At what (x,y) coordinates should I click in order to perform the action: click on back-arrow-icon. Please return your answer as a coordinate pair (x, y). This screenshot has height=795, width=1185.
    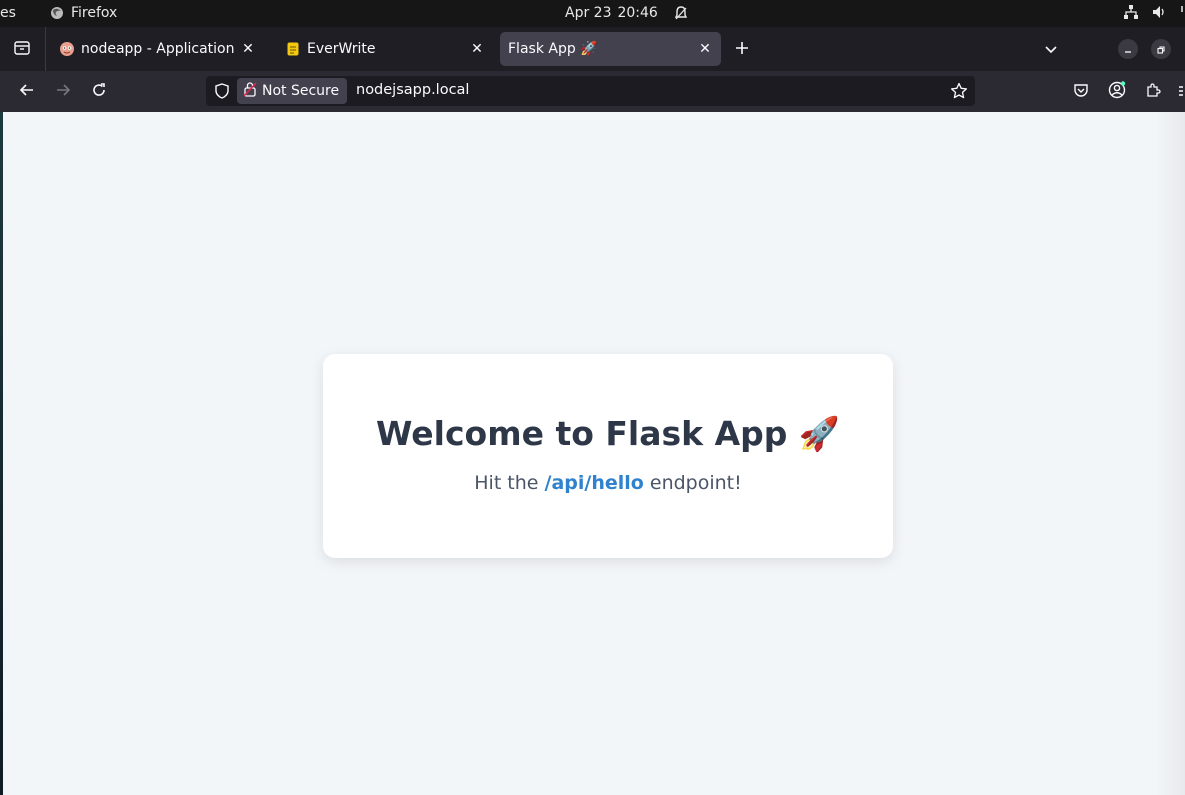
    Looking at the image, I should click on (27, 92).